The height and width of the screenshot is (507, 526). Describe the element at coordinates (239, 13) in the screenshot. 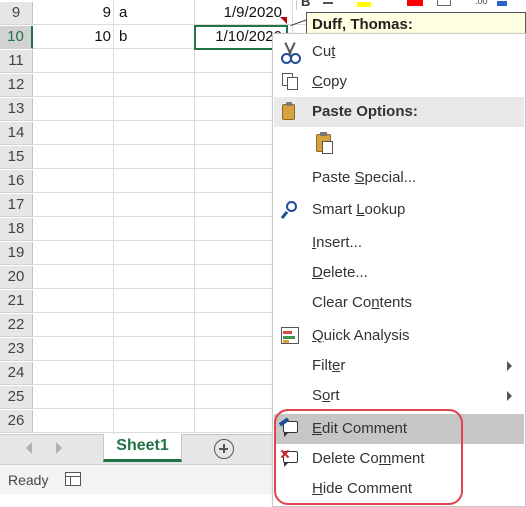

I see `cell-c9: 1/9/2020` at that location.